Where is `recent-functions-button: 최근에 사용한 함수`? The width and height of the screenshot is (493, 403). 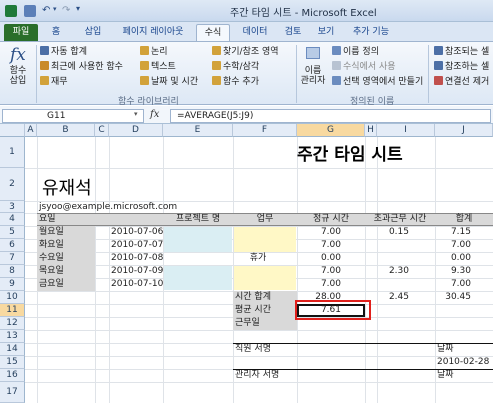
recent-functions-button: 최근에 사용한 함수 is located at coordinates (81, 67).